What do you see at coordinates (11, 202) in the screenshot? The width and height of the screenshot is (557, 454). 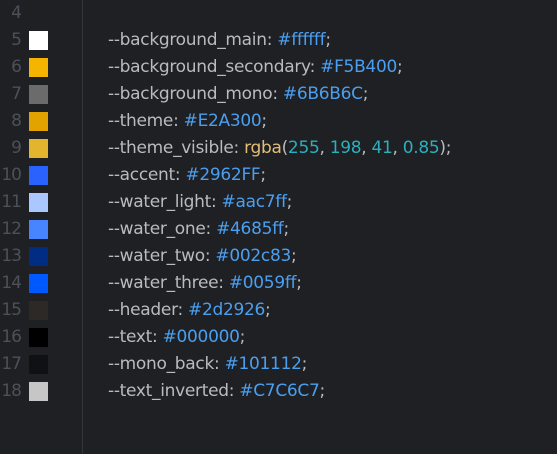 I see `line-number: 11` at bounding box center [11, 202].